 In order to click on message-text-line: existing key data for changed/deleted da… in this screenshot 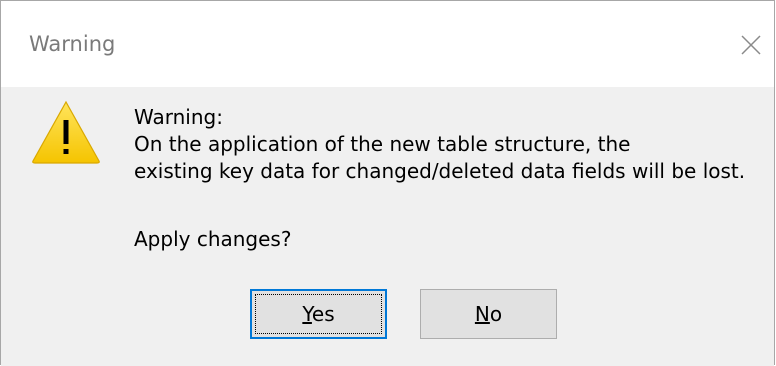, I will do `click(440, 171)`.